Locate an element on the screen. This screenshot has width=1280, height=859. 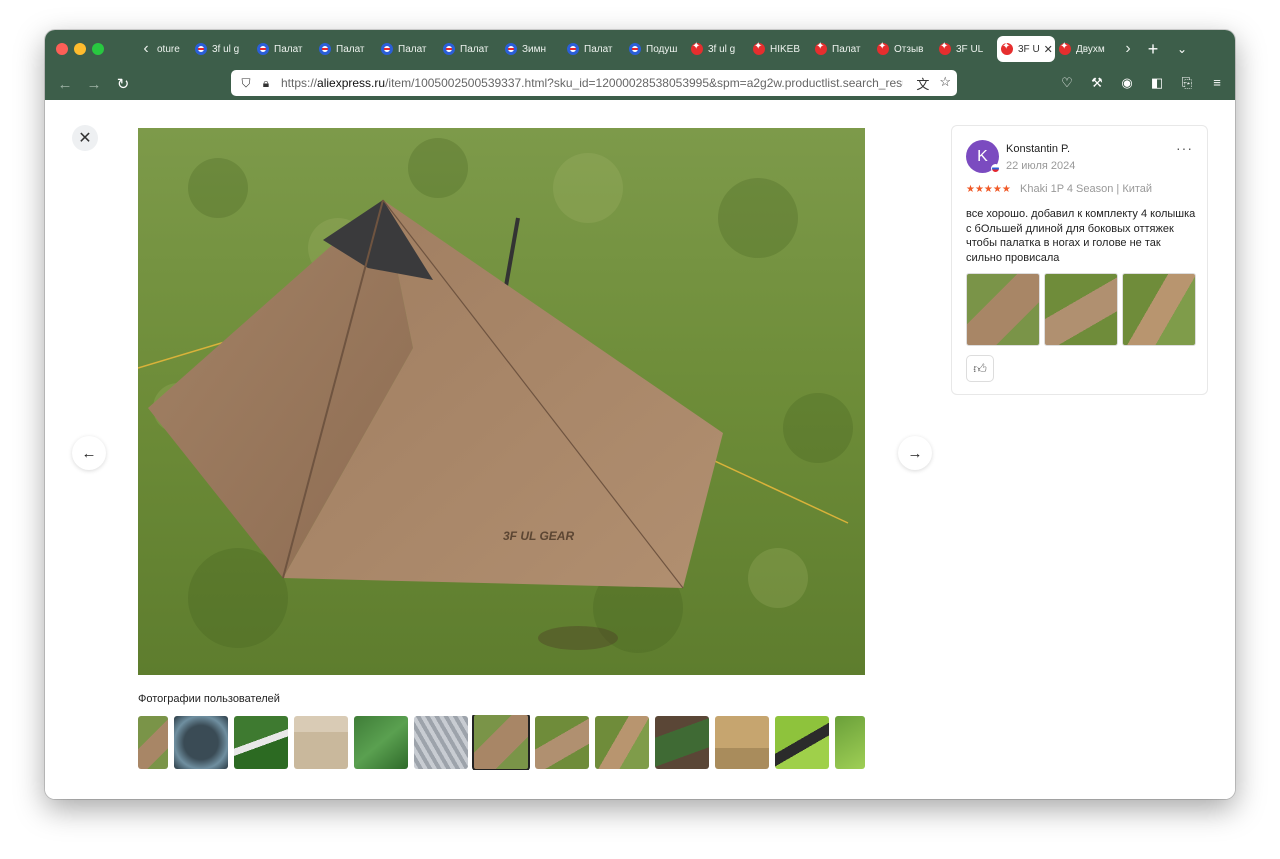
lock-icon: 🔒︎ is located at coordinates (266, 83).